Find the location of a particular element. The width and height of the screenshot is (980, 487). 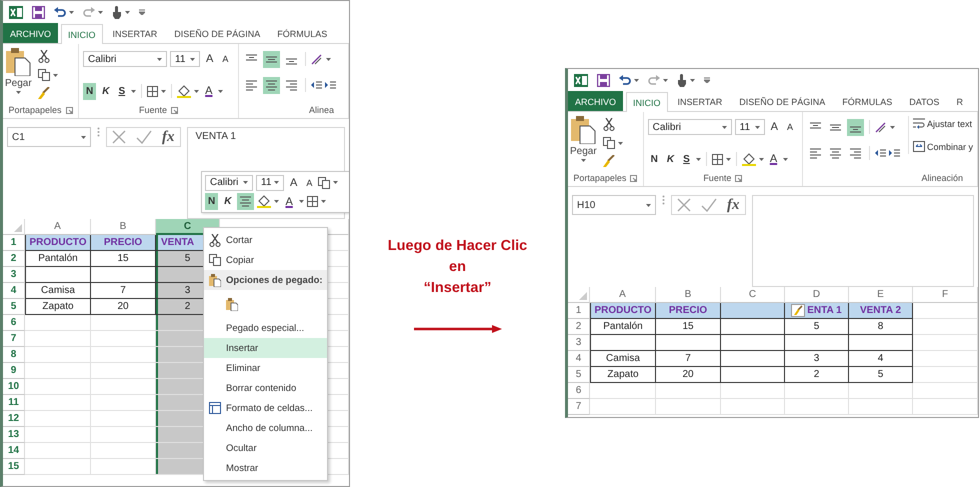

fill-color-icon is located at coordinates (264, 201).